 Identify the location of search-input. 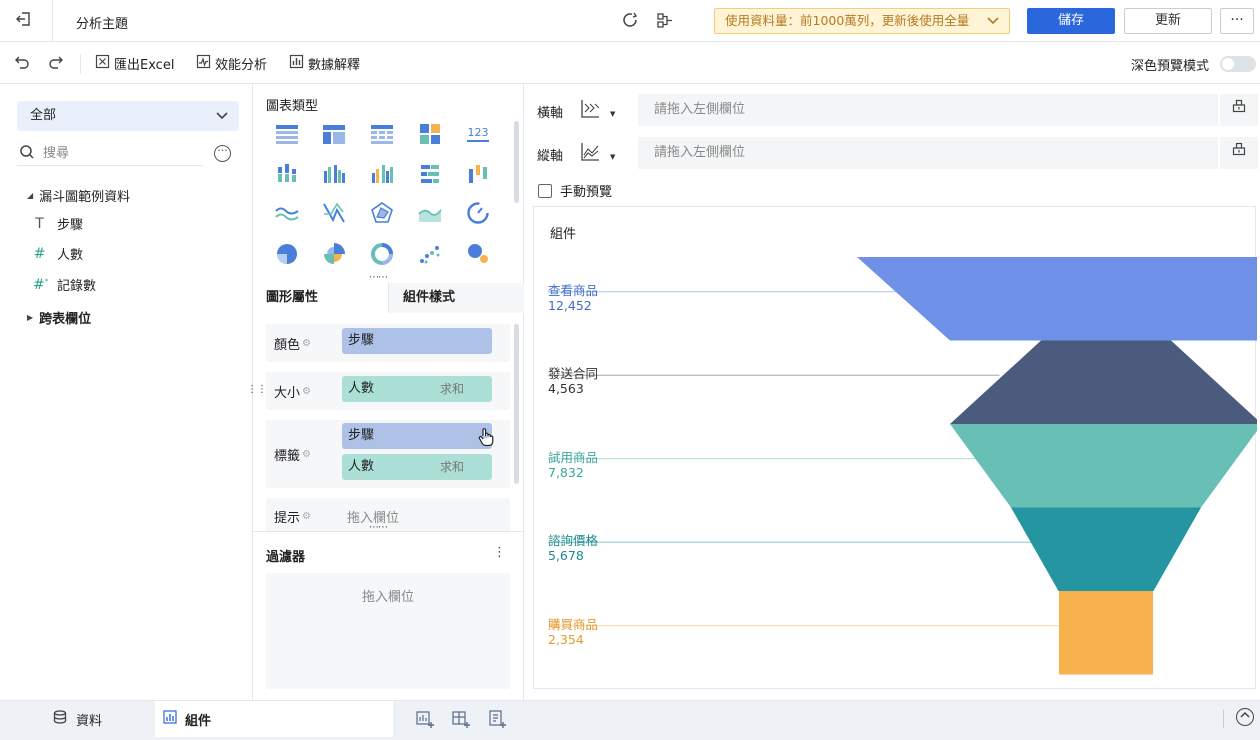
(118, 153).